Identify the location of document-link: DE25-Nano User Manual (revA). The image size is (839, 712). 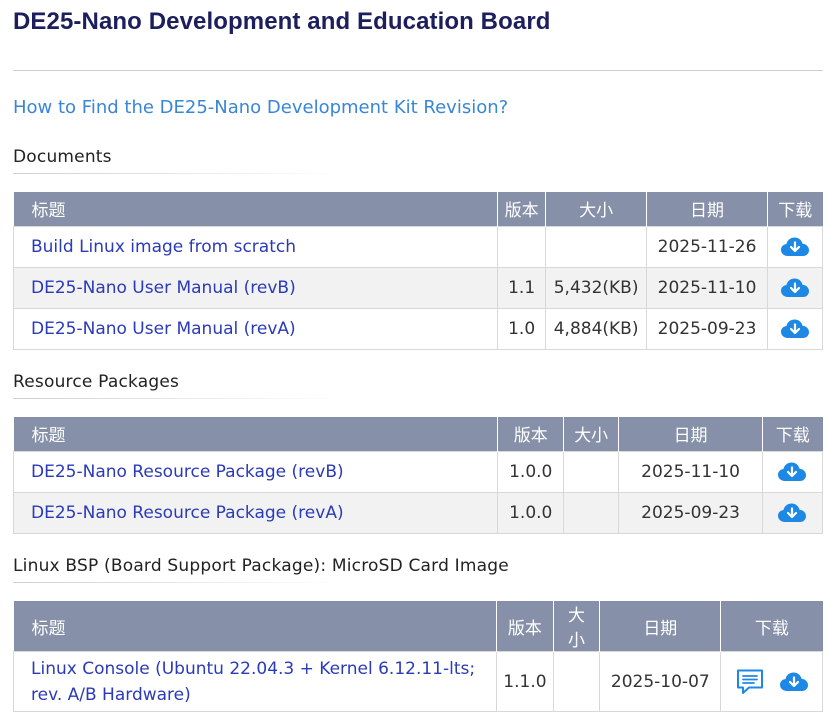
(163, 329).